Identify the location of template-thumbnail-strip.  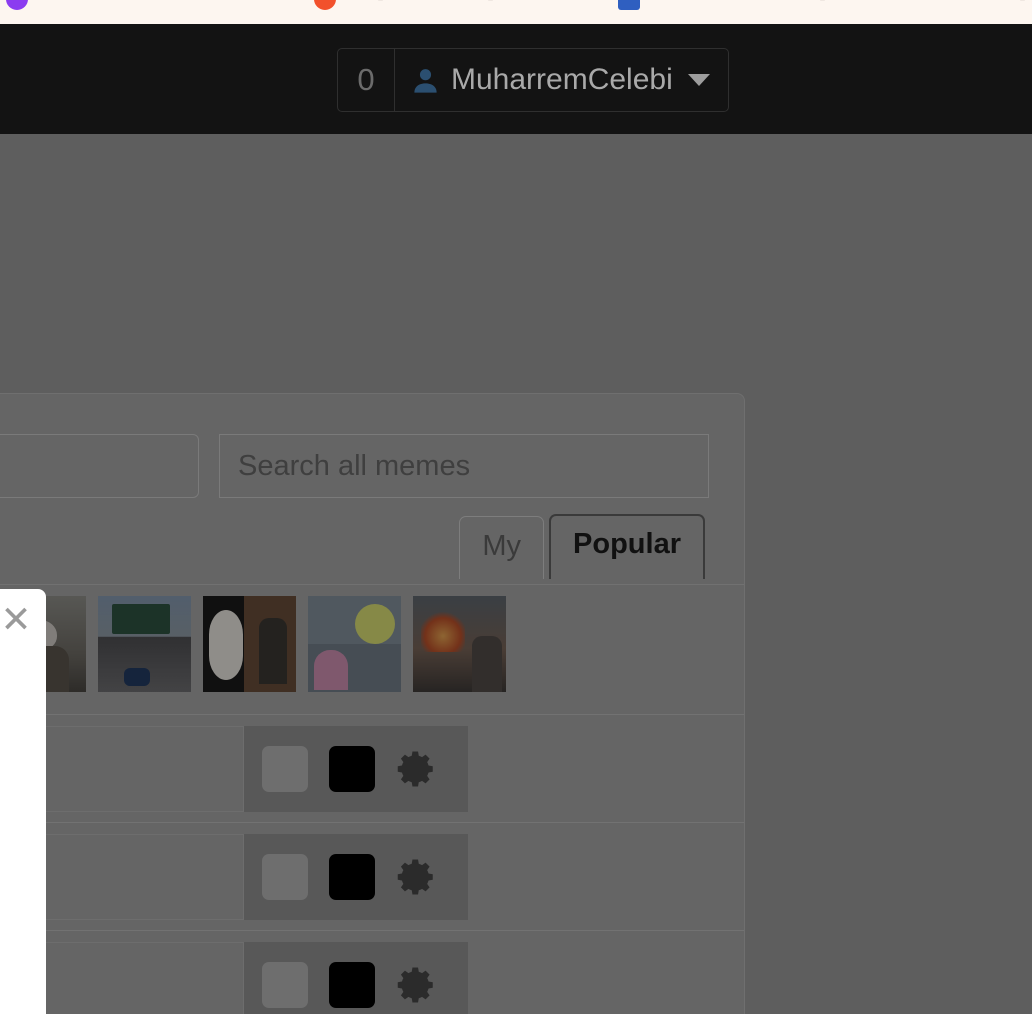
(253, 644).